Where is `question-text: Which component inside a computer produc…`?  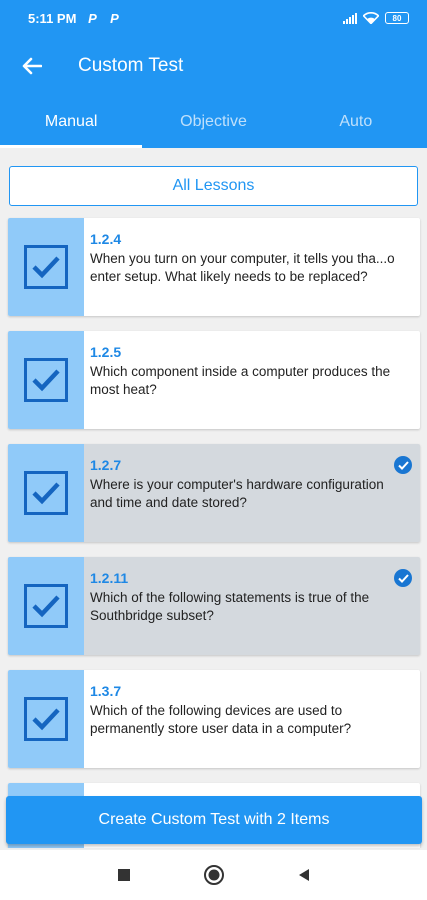
question-text: Which component inside a computer produc… is located at coordinates (240, 380).